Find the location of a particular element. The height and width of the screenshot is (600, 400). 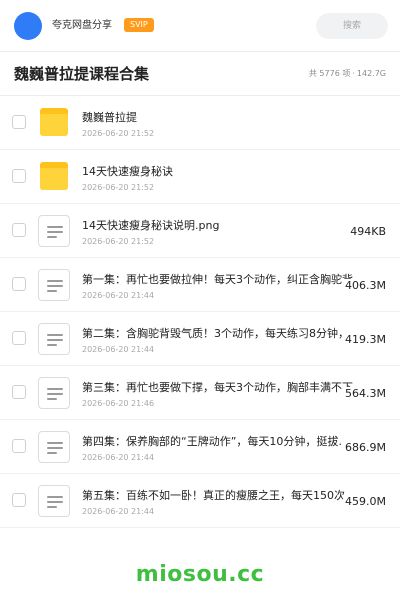

share-meta: 共 5776 项 · 142.7G is located at coordinates (347, 74).